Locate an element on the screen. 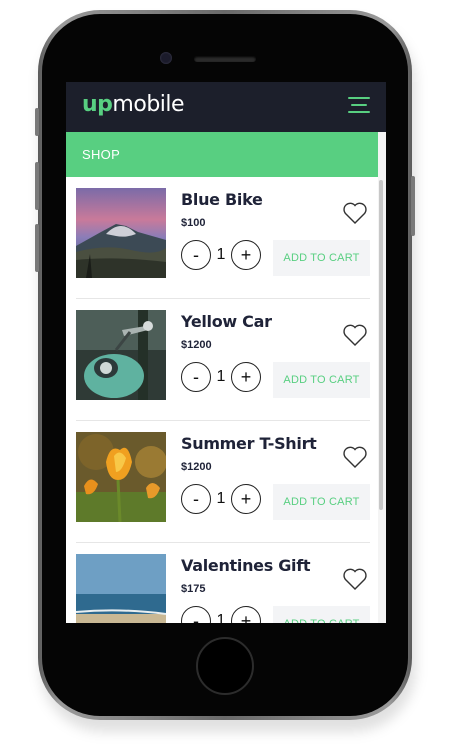  volume-down-button is located at coordinates (37, 248).